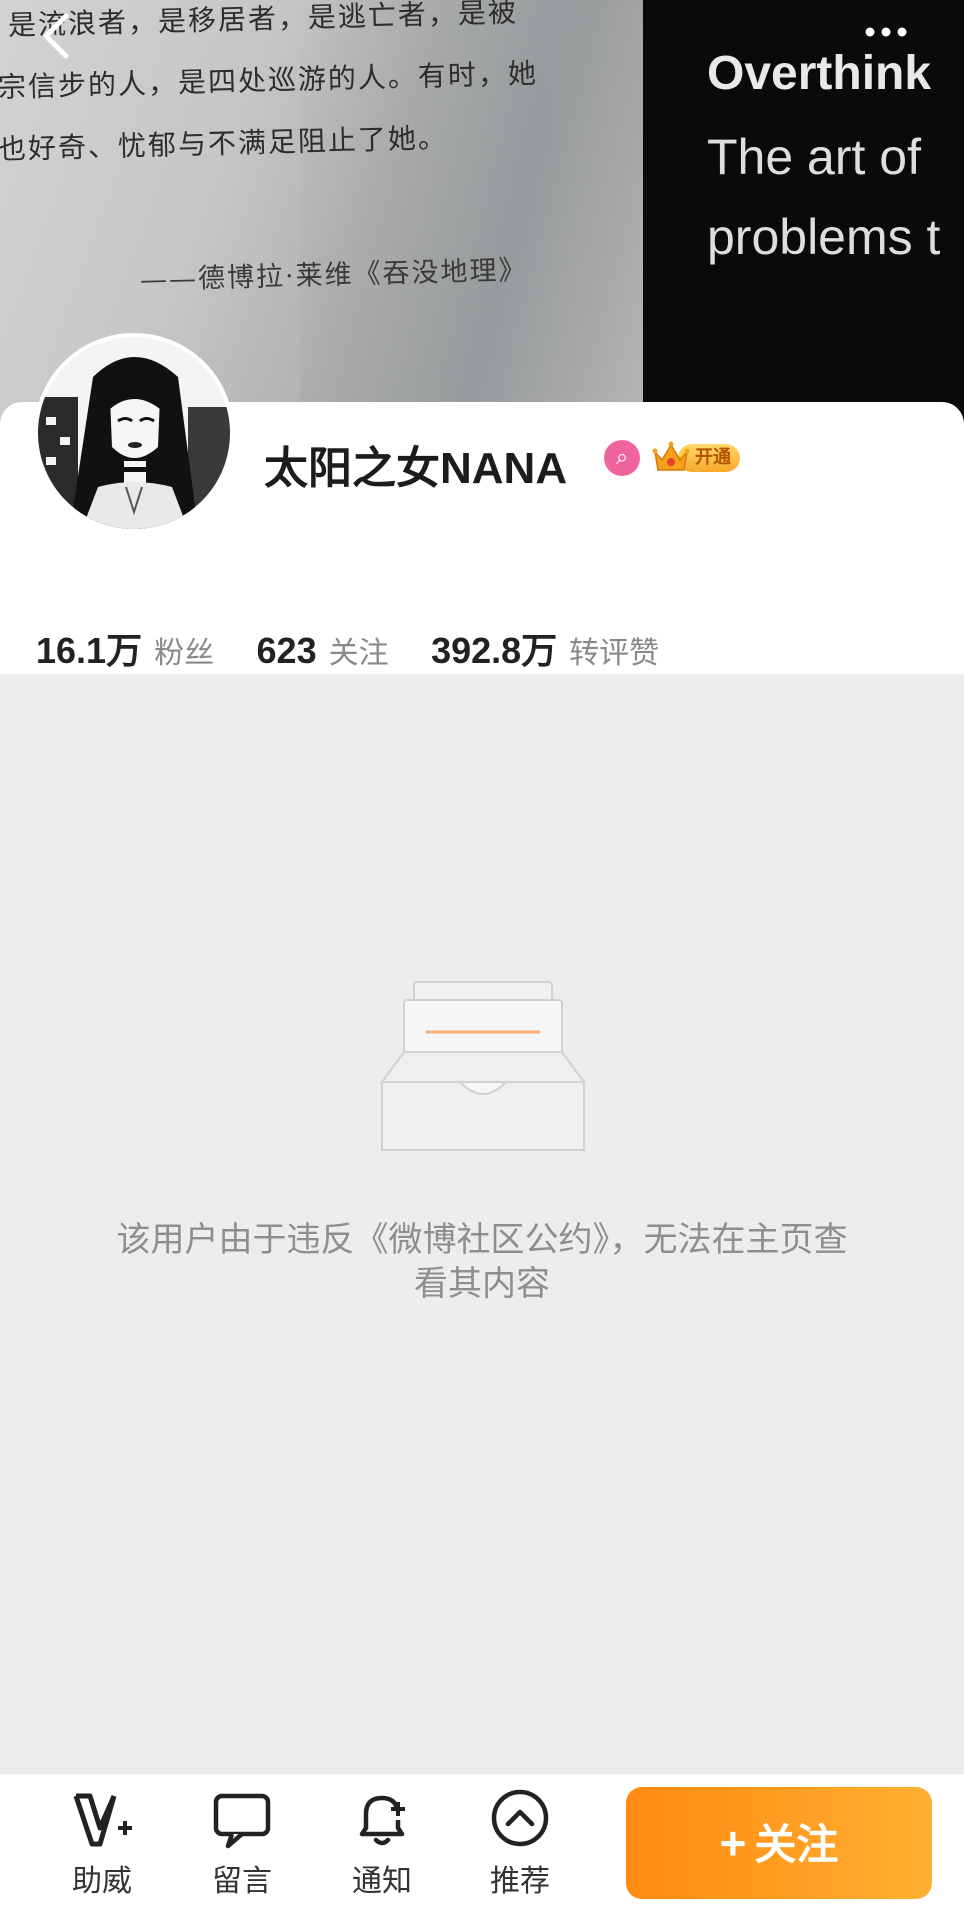 This screenshot has width=964, height=1910. I want to click on cheer-label: 助威, so click(102, 1881).